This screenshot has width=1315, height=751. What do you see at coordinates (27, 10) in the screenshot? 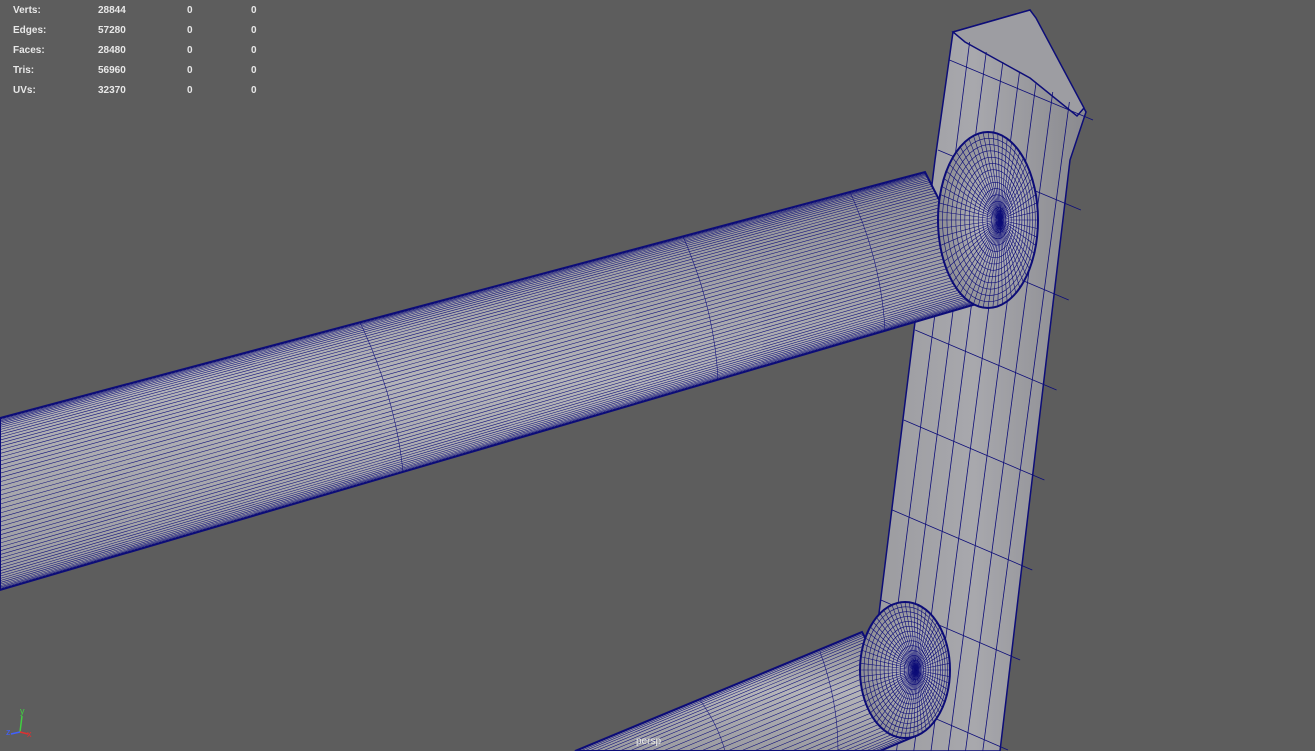
I see `hud-label: Verts:` at bounding box center [27, 10].